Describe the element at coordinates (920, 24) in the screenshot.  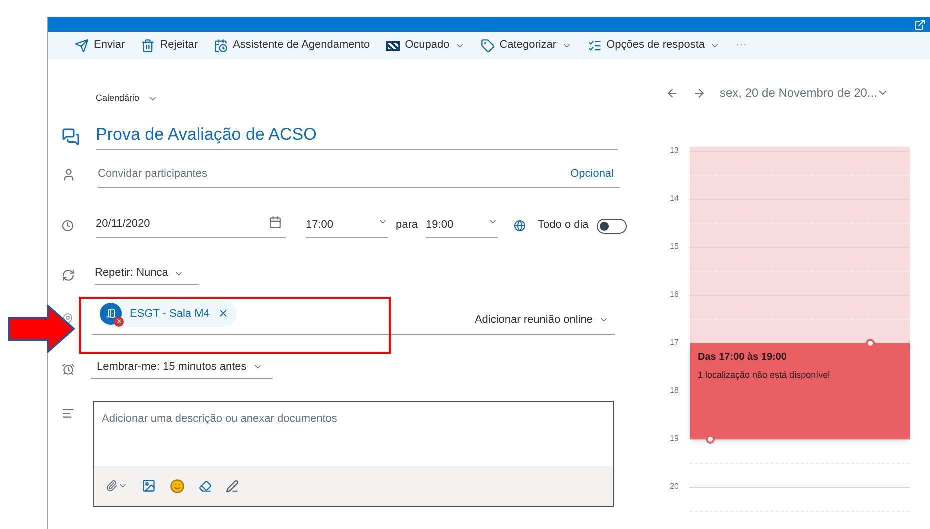
I see `popout-icon` at that location.